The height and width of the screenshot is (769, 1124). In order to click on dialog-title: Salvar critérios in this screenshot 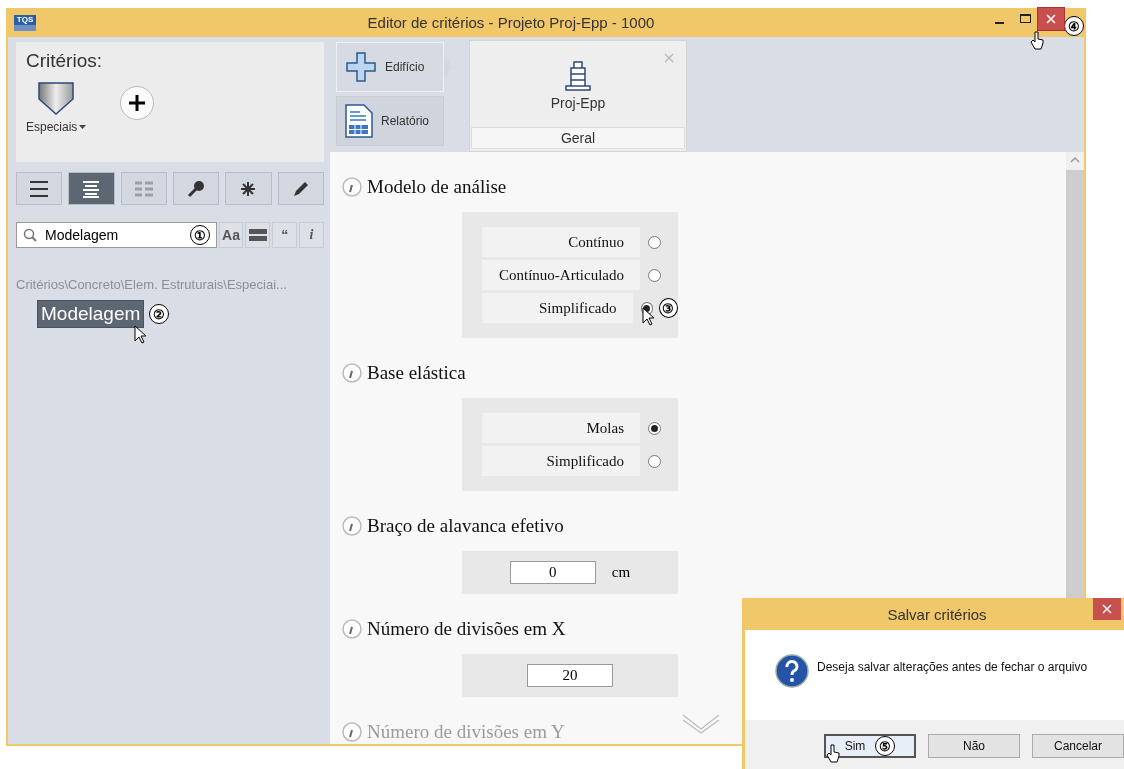, I will do `click(937, 614)`.